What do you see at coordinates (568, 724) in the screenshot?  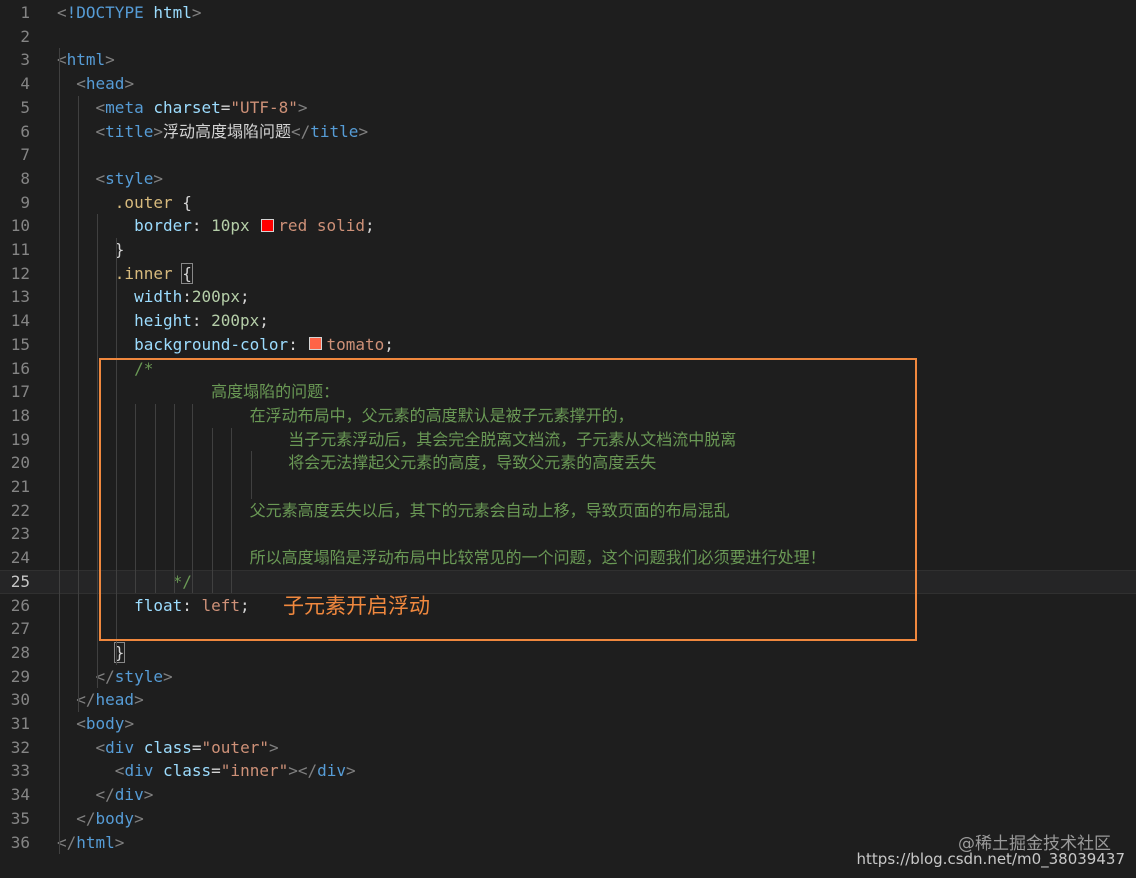 I see `code-line: 31 <body>` at bounding box center [568, 724].